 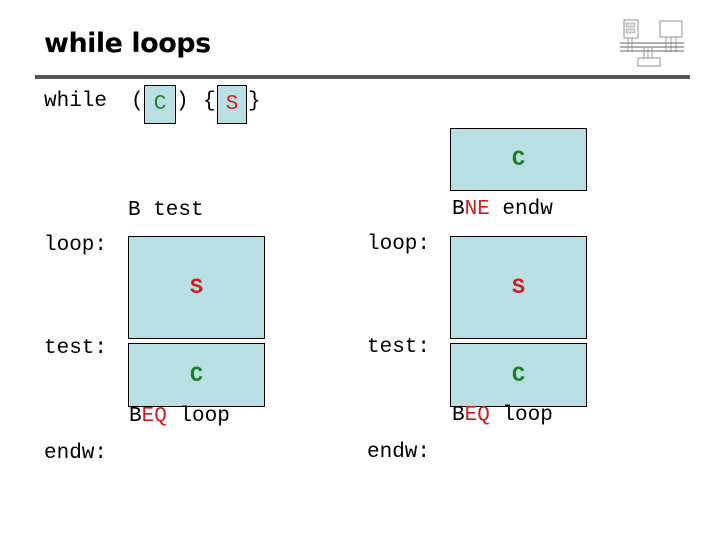 I want to click on left-cond-branch-cc: EQ, so click(x=154, y=416).